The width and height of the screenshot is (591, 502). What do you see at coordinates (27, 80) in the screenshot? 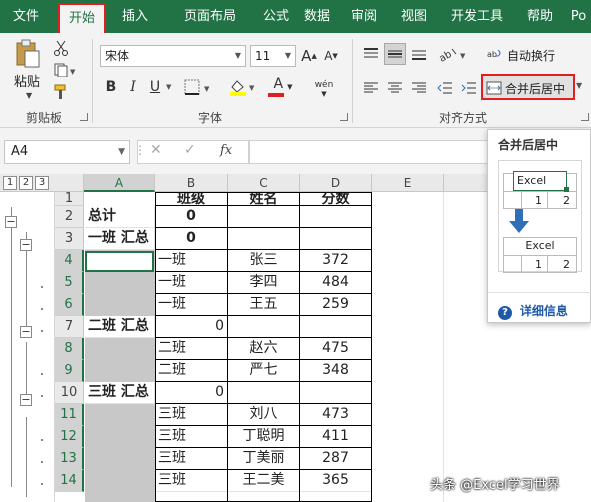
I see `paste-label: 粘贴` at bounding box center [27, 80].